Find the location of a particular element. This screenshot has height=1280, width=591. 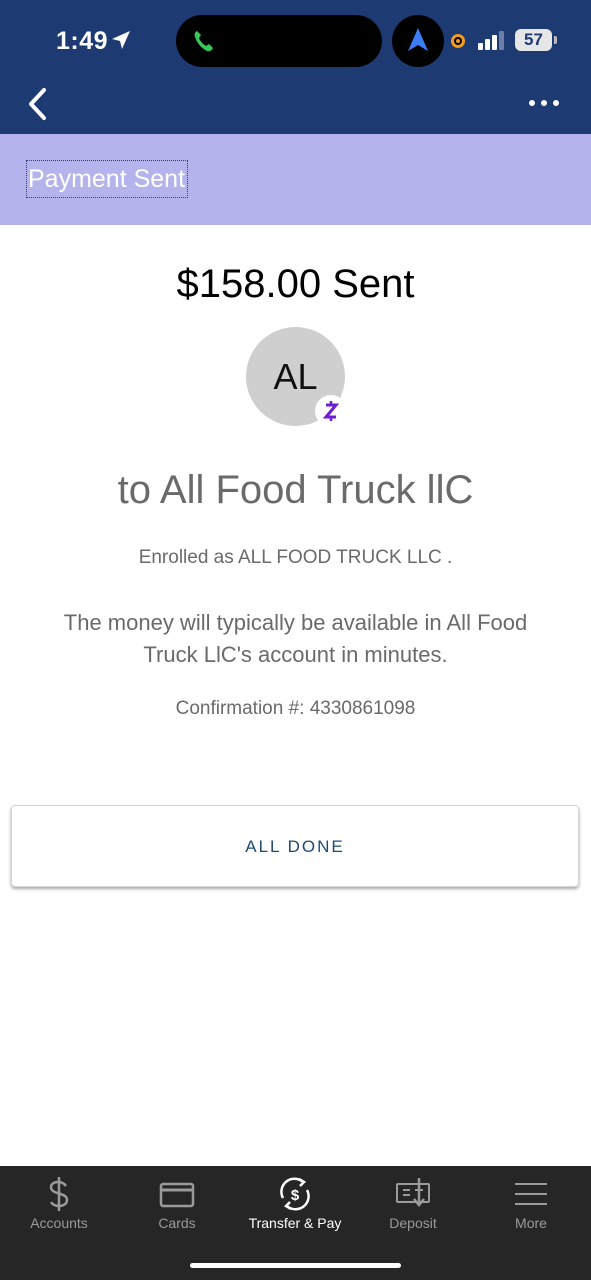

tab-deposit: Deposit is located at coordinates (413, 1206).